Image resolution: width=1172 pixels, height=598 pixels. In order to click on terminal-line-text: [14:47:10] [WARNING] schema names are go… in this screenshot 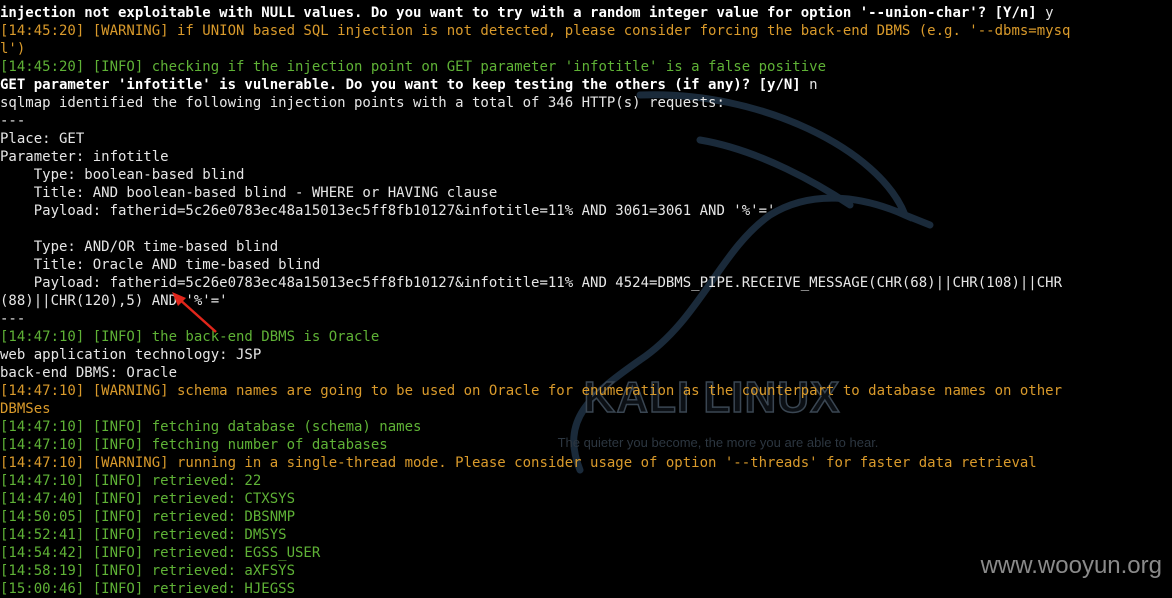, I will do `click(531, 391)`.